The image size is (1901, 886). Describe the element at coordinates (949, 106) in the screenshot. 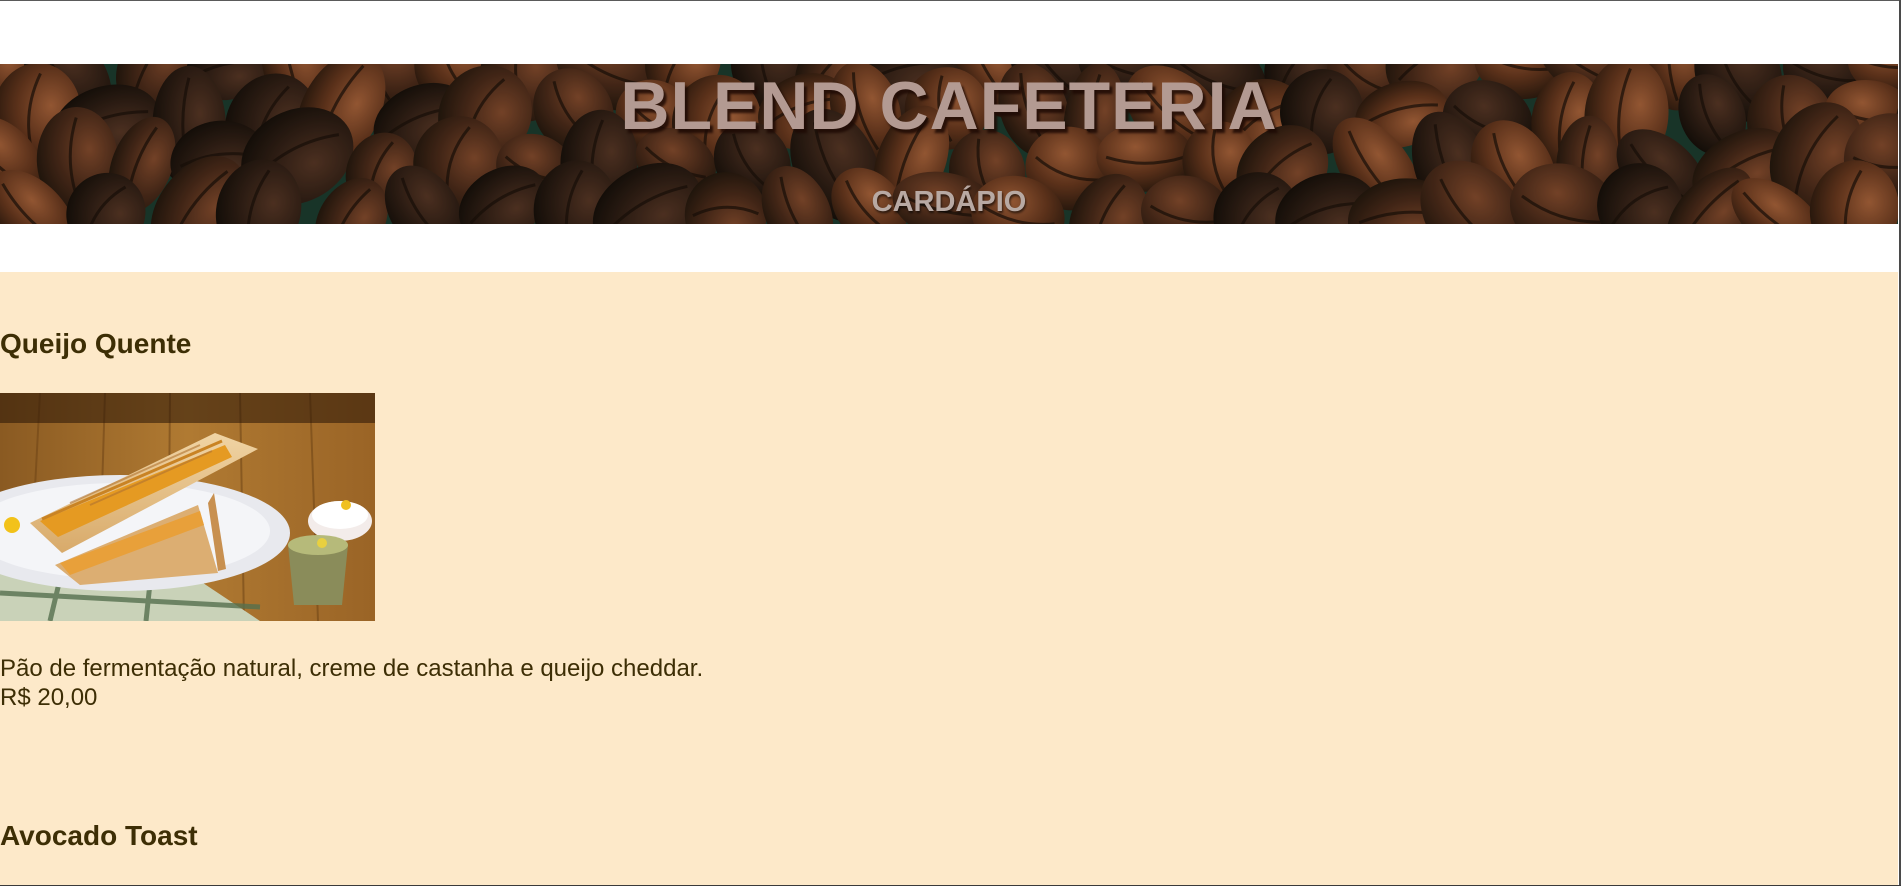

I see `page-title: BLEND CAFETERIA` at that location.